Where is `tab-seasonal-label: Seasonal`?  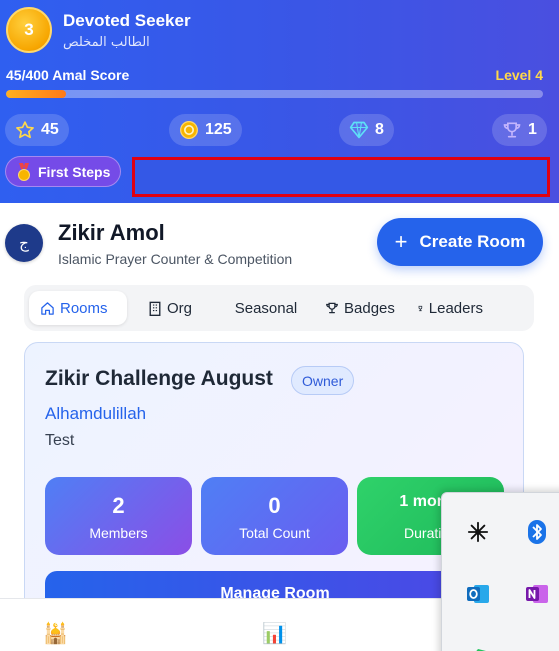 tab-seasonal-label: Seasonal is located at coordinates (266, 308).